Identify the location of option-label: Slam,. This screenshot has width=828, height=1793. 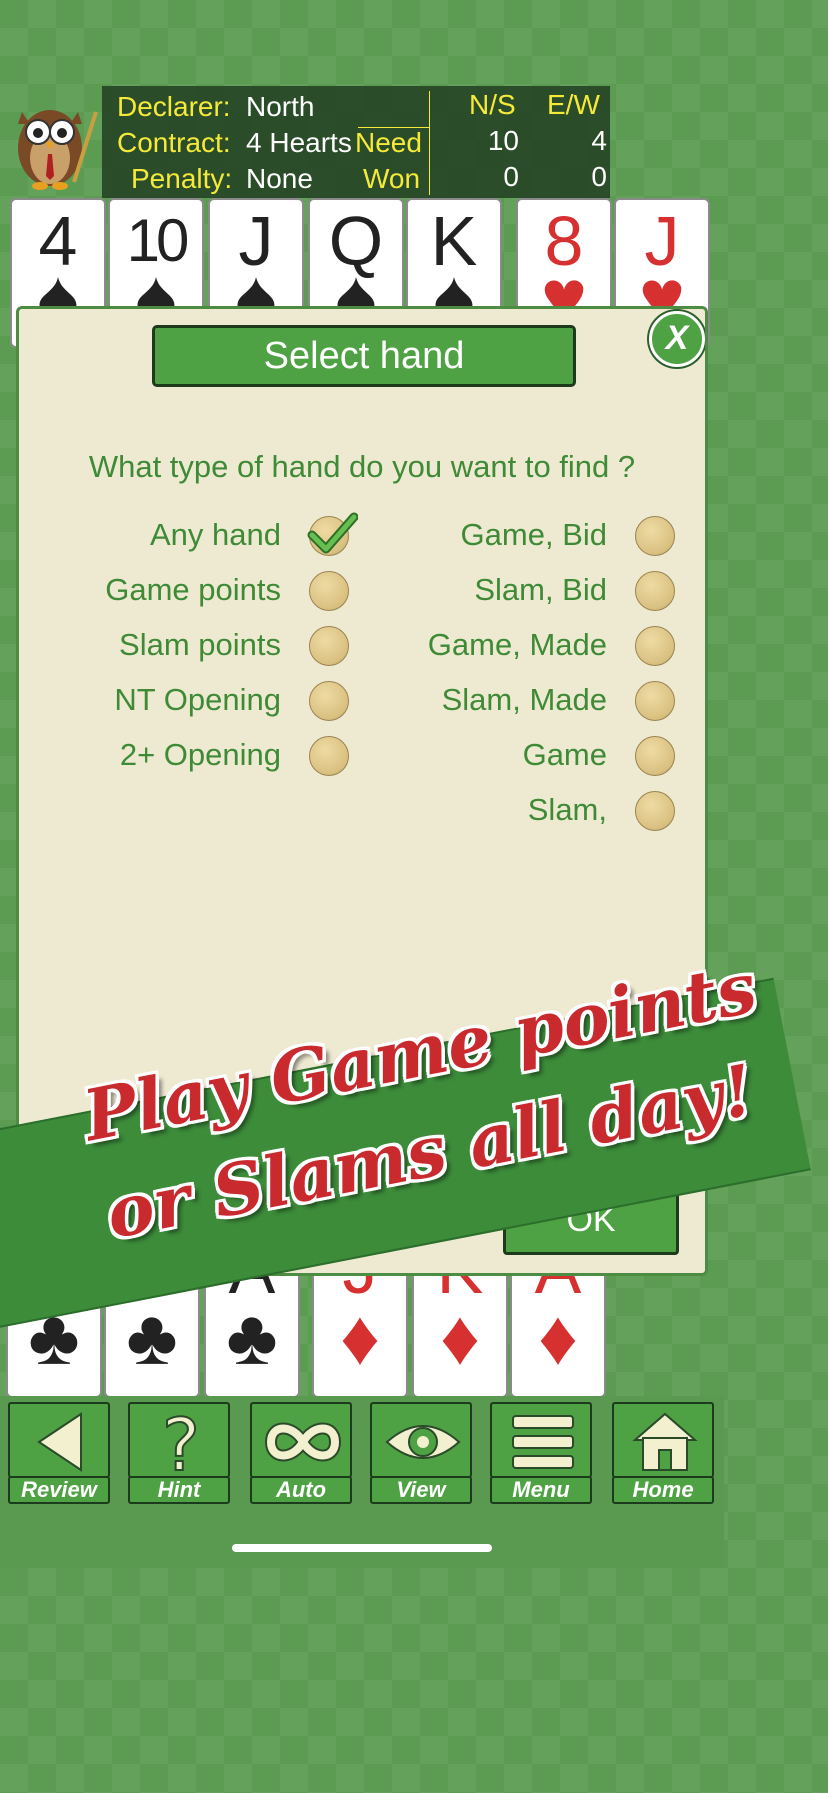
(567, 810).